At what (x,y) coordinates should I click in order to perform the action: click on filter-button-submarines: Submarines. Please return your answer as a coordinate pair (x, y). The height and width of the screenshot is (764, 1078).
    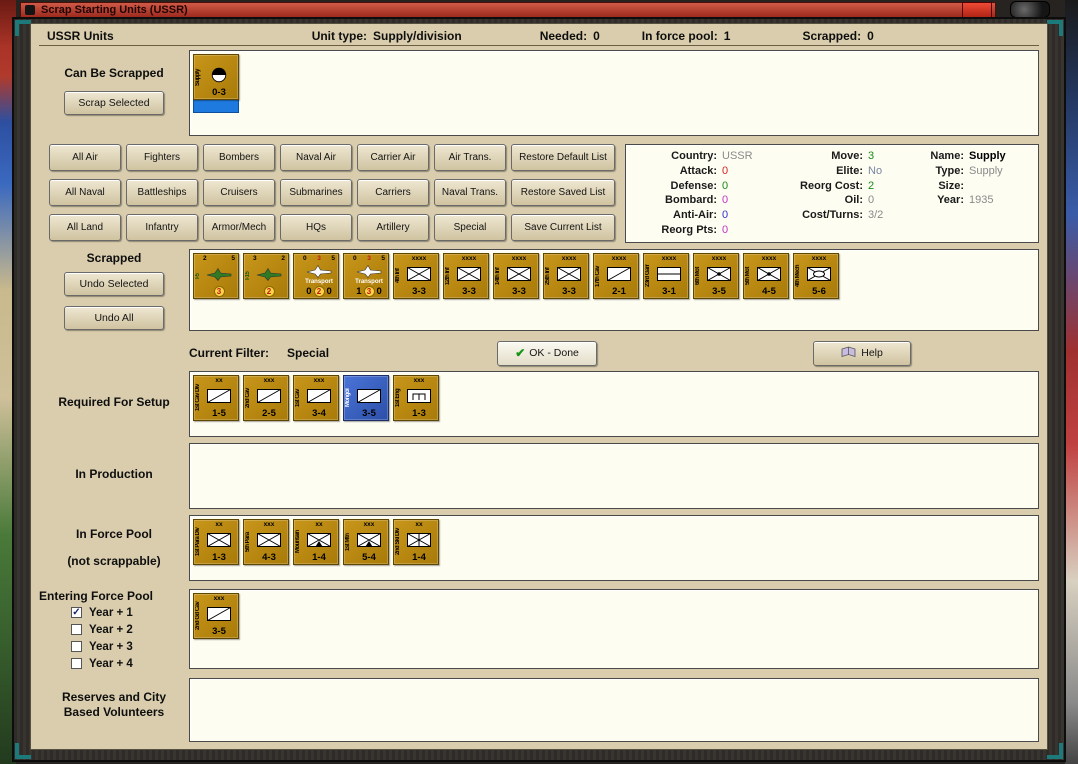
    Looking at the image, I should click on (316, 192).